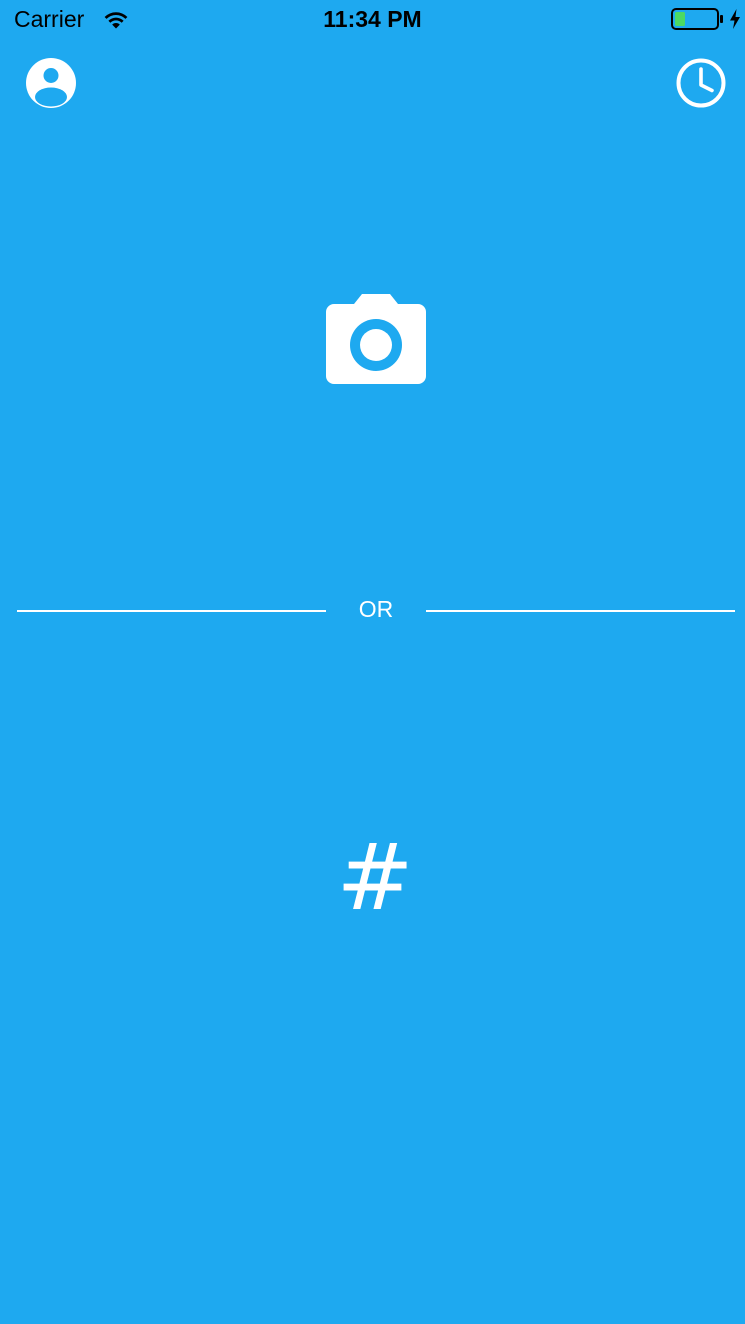 The image size is (745, 1324). What do you see at coordinates (376, 609) in the screenshot?
I see `or-divider-label: OR` at bounding box center [376, 609].